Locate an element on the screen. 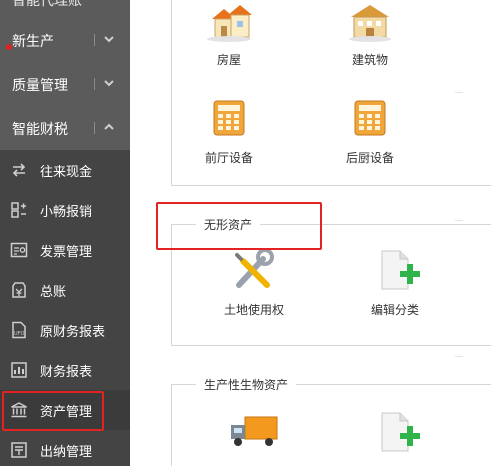  sidebar-item-invoice: 发票管理 is located at coordinates (65, 250).